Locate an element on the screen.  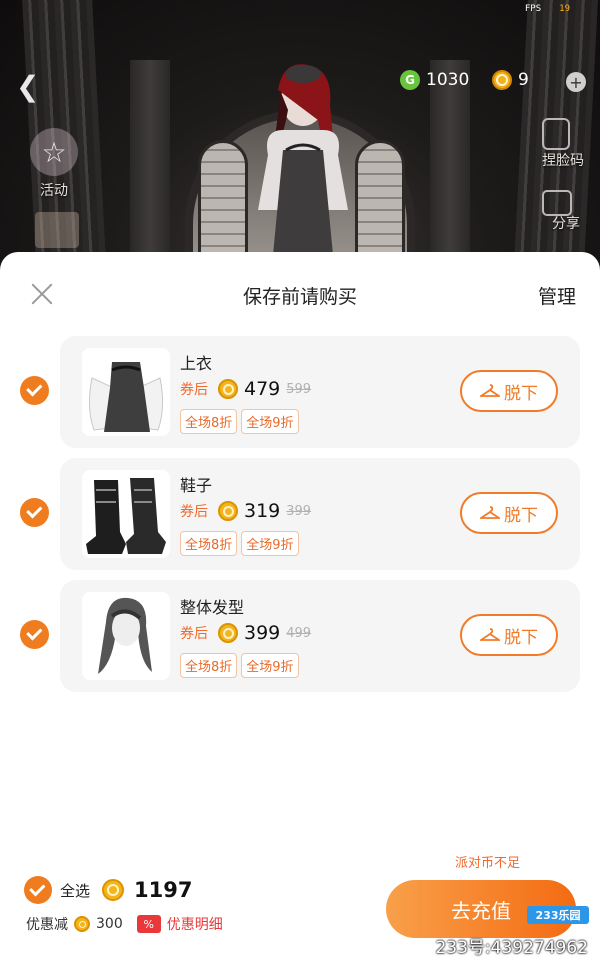
cart-item-shoes: 鞋子 券后 319 399 全场8折 全场9折 脱下 is located at coordinates (300, 514).